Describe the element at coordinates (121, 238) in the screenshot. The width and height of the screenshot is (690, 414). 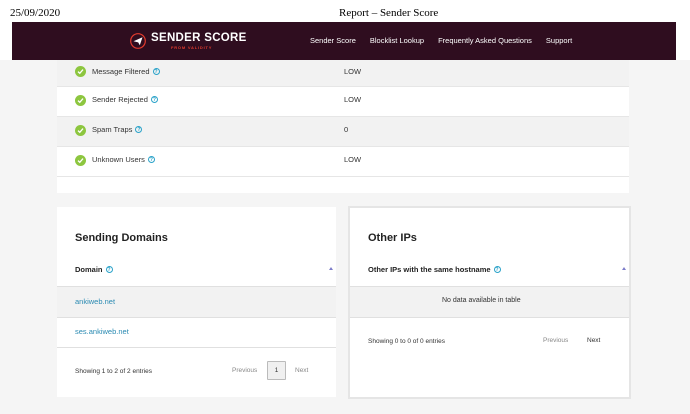
I see `sending-domains-title: Sending Domains` at that location.